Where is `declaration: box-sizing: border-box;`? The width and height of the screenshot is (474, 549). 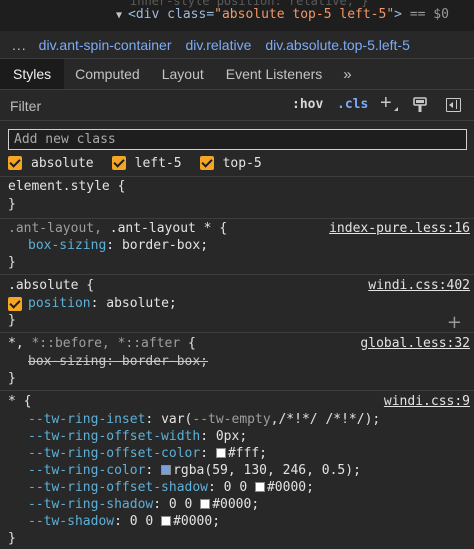
declaration: box-sizing: border-box; is located at coordinates (118, 245).